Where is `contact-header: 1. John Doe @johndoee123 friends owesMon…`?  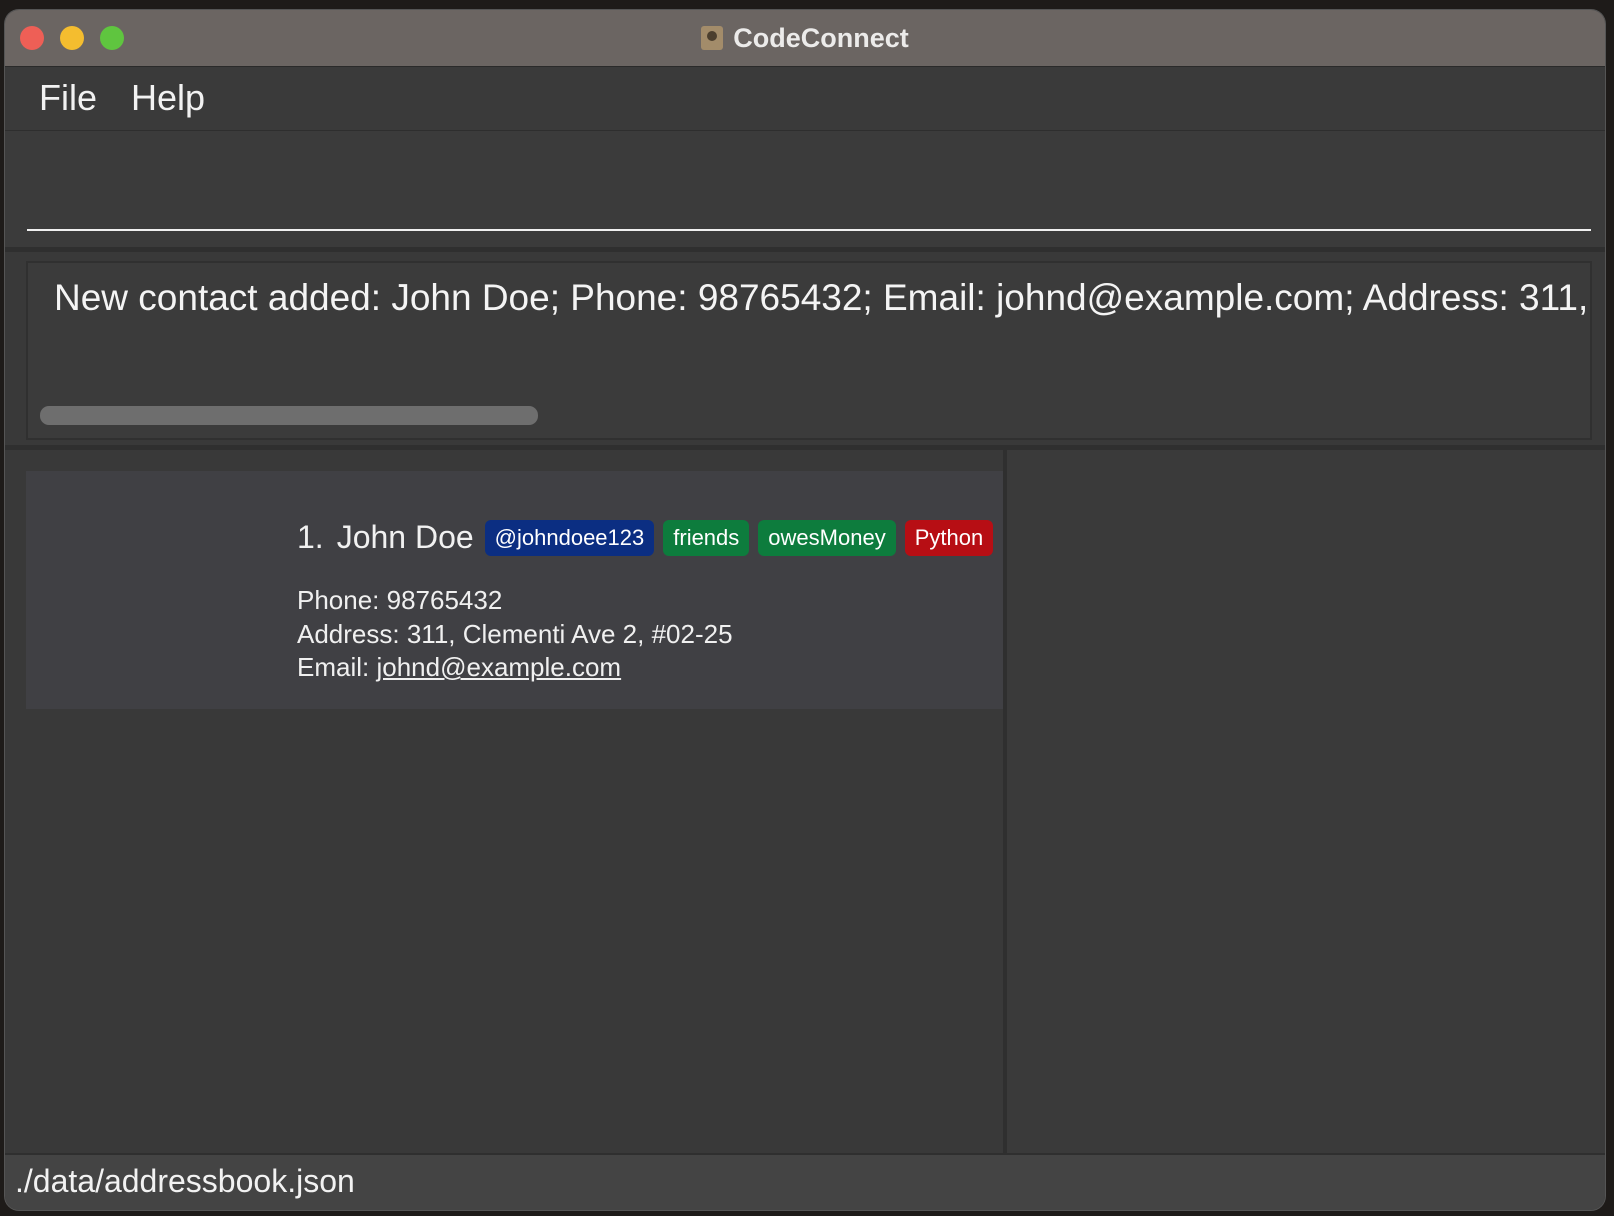
contact-header: 1. John Doe @johndoee123 friends owesMon… is located at coordinates (645, 537).